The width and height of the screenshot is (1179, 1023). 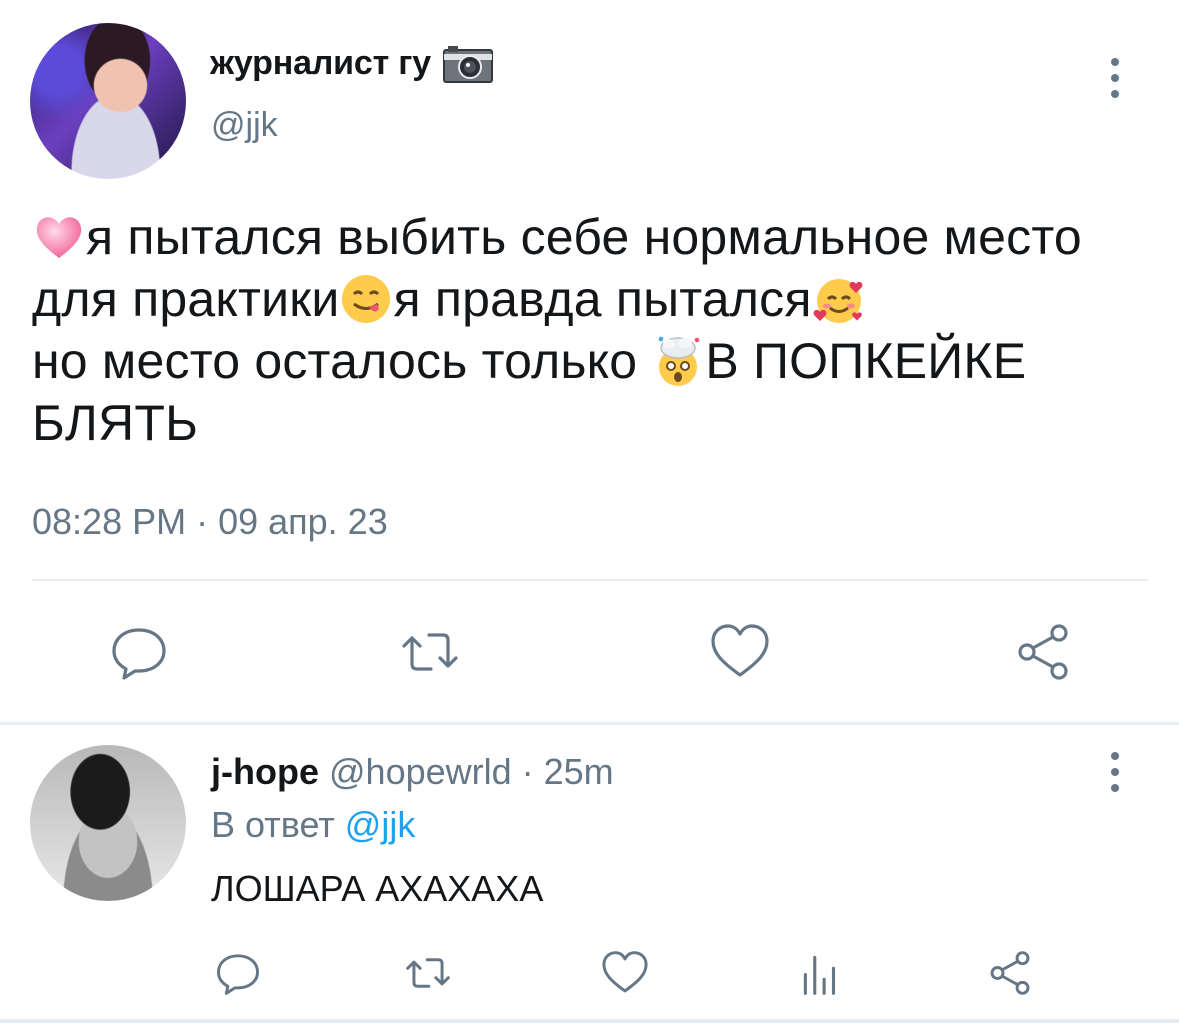 What do you see at coordinates (589, 1021) in the screenshot?
I see `bottom-divider` at bounding box center [589, 1021].